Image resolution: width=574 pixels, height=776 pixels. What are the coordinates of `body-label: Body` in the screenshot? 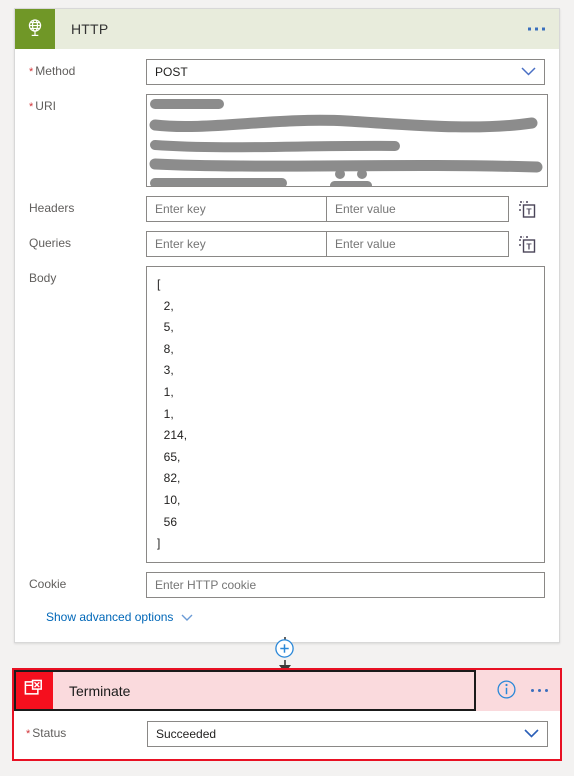 It's located at (43, 278).